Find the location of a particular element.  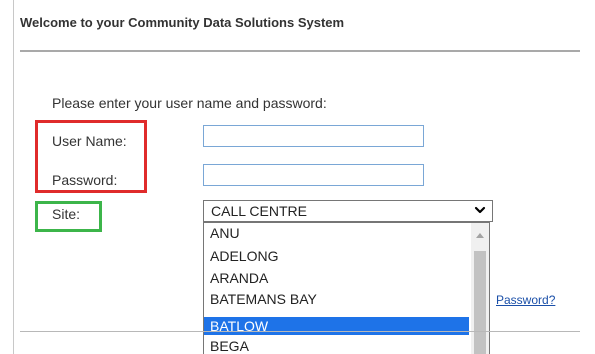

page-border is located at coordinates (13, 177).